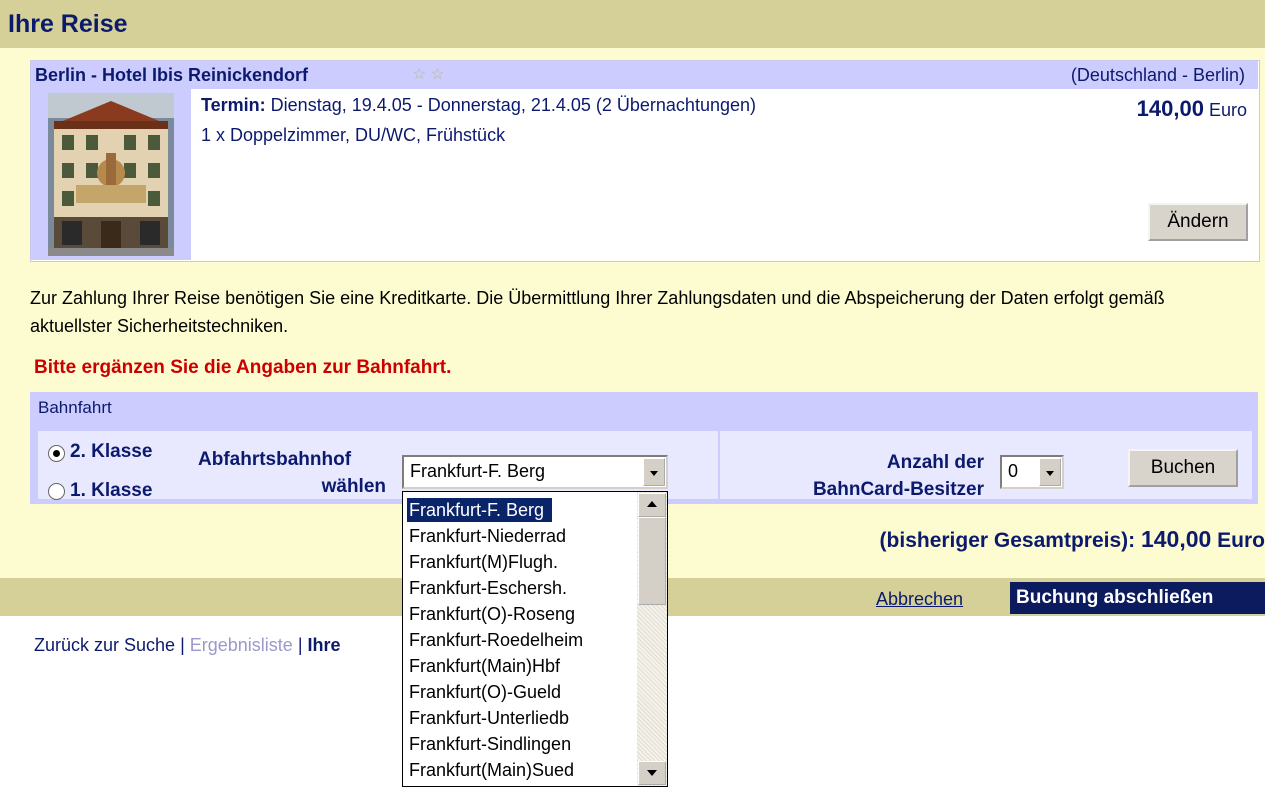 Image resolution: width=1265 pixels, height=787 pixels. What do you see at coordinates (75, 407) in the screenshot?
I see `train-section-title: Bahnfahrt` at bounding box center [75, 407].